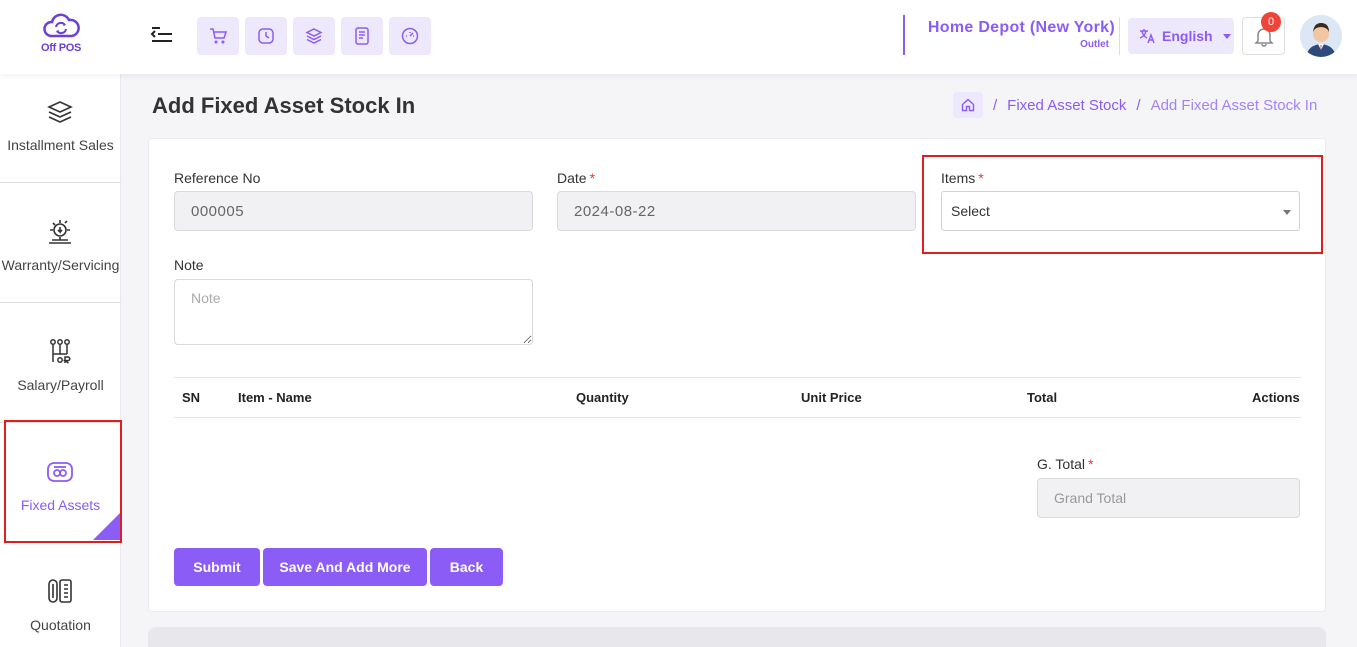 The width and height of the screenshot is (1357, 647). I want to click on menu-collapse-icon, so click(161, 34).